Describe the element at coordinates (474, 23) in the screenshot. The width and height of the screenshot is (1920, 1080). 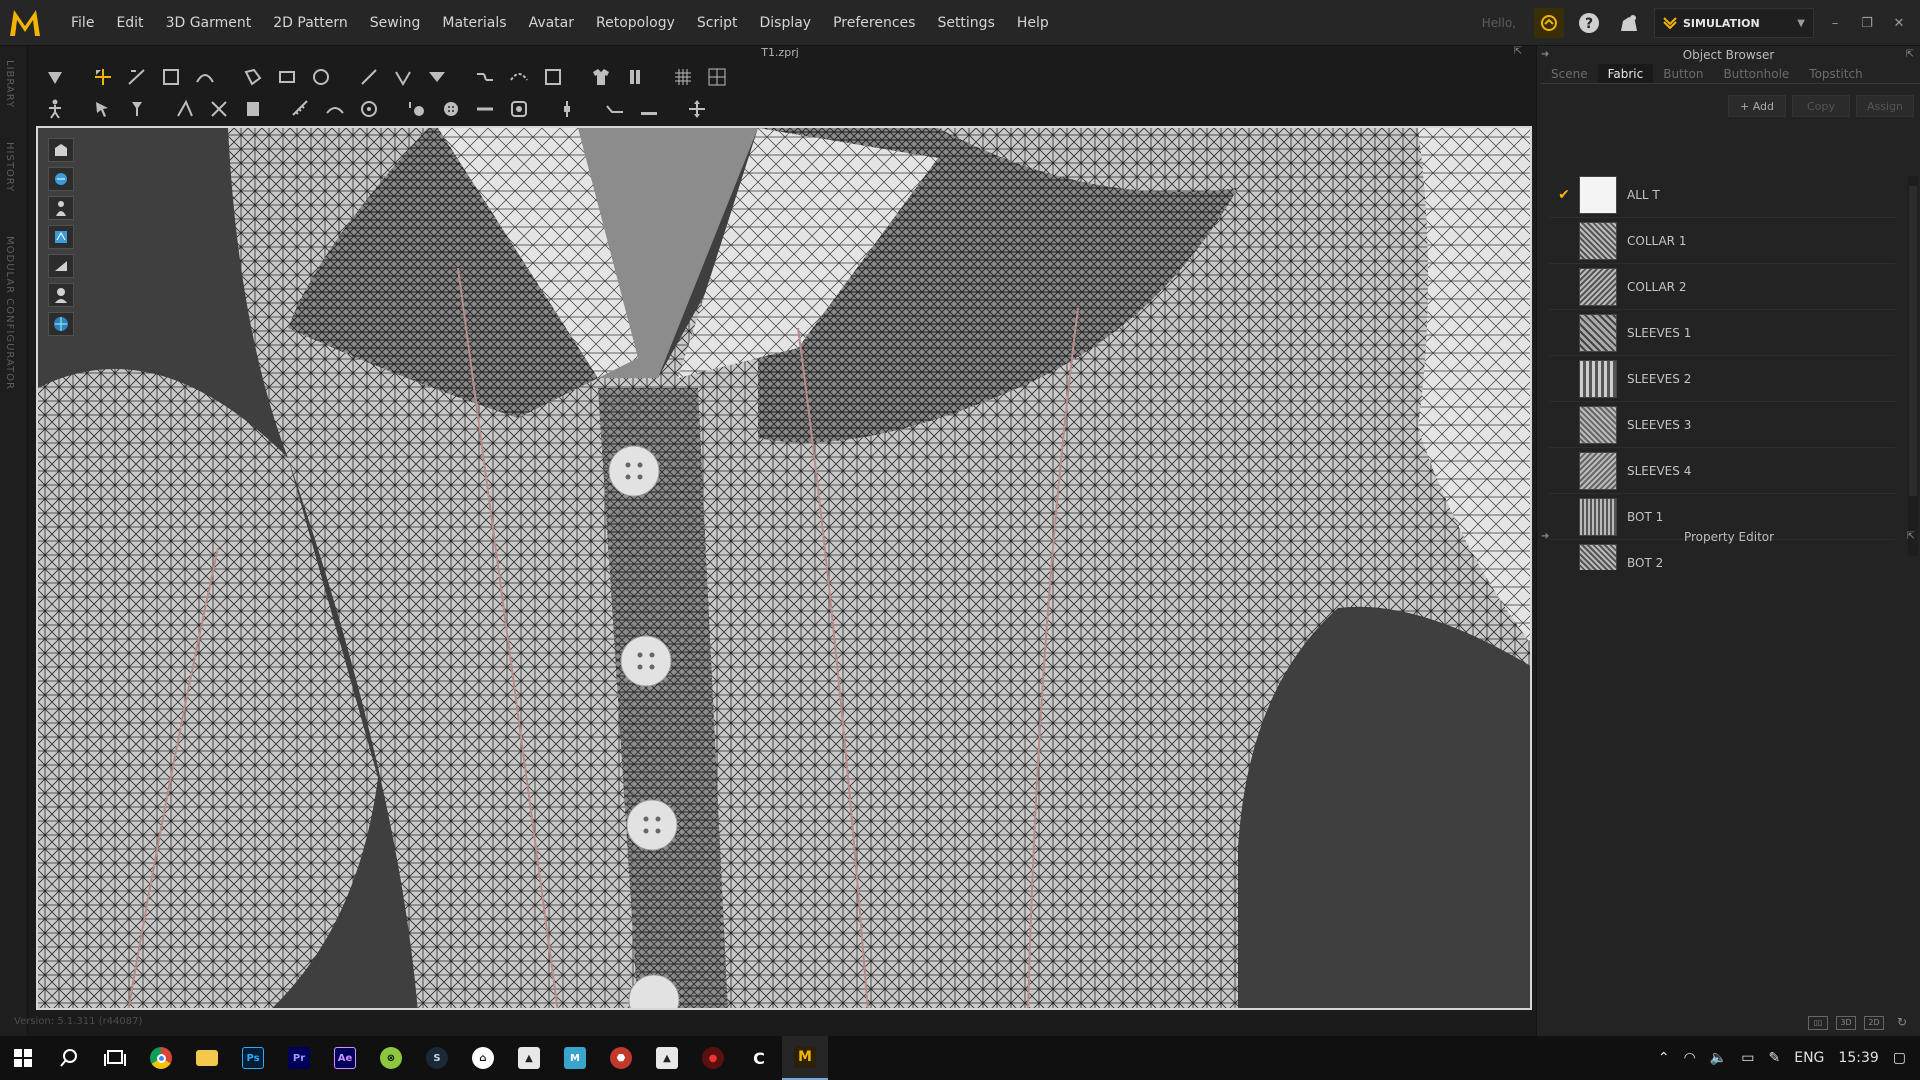
I see `menu-materials: Materials` at that location.